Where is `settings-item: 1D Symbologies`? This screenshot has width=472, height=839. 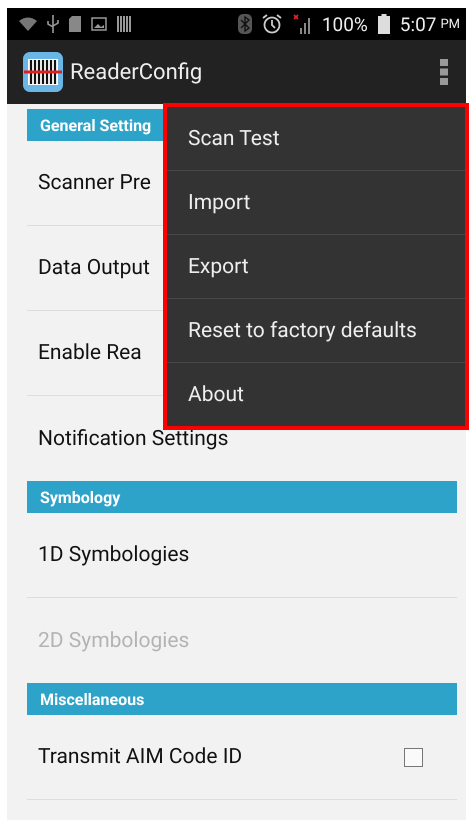 settings-item: 1D Symbologies is located at coordinates (114, 555).